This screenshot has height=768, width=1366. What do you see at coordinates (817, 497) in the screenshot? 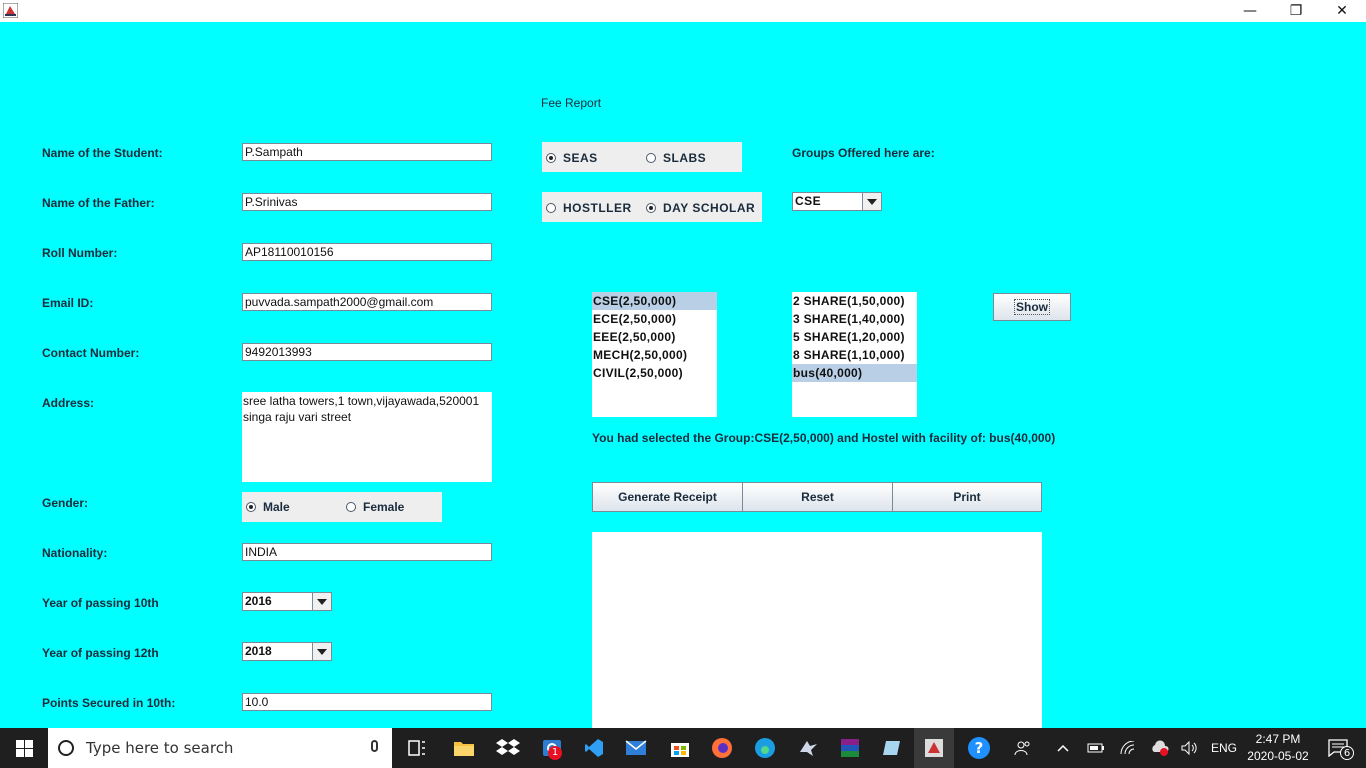
I see `reset-button: Reset` at bounding box center [817, 497].